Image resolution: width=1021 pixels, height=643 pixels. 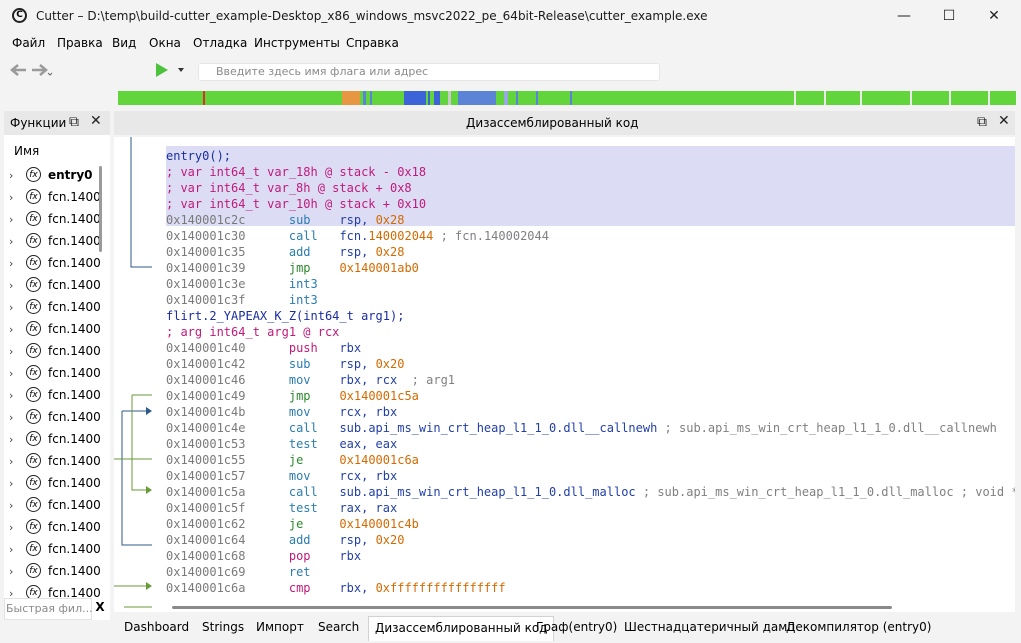 What do you see at coordinates (576, 628) in the screenshot?
I see `tab-item: Граф(entry0)` at bounding box center [576, 628].